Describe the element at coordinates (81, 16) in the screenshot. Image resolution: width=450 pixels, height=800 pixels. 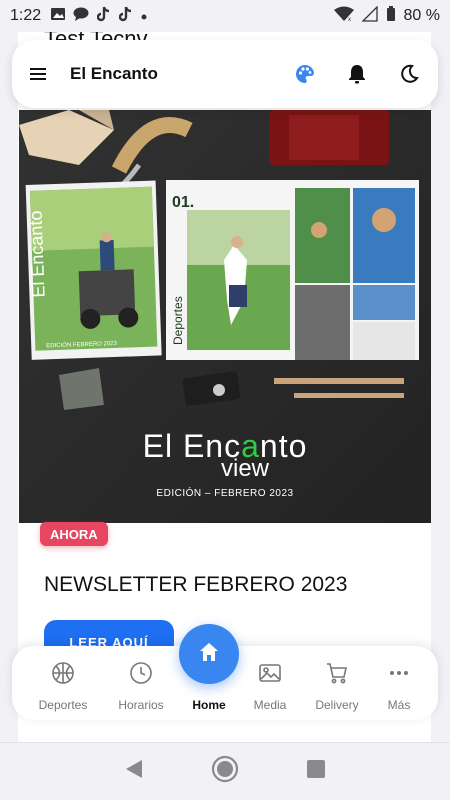
I see `chat-icon` at that location.